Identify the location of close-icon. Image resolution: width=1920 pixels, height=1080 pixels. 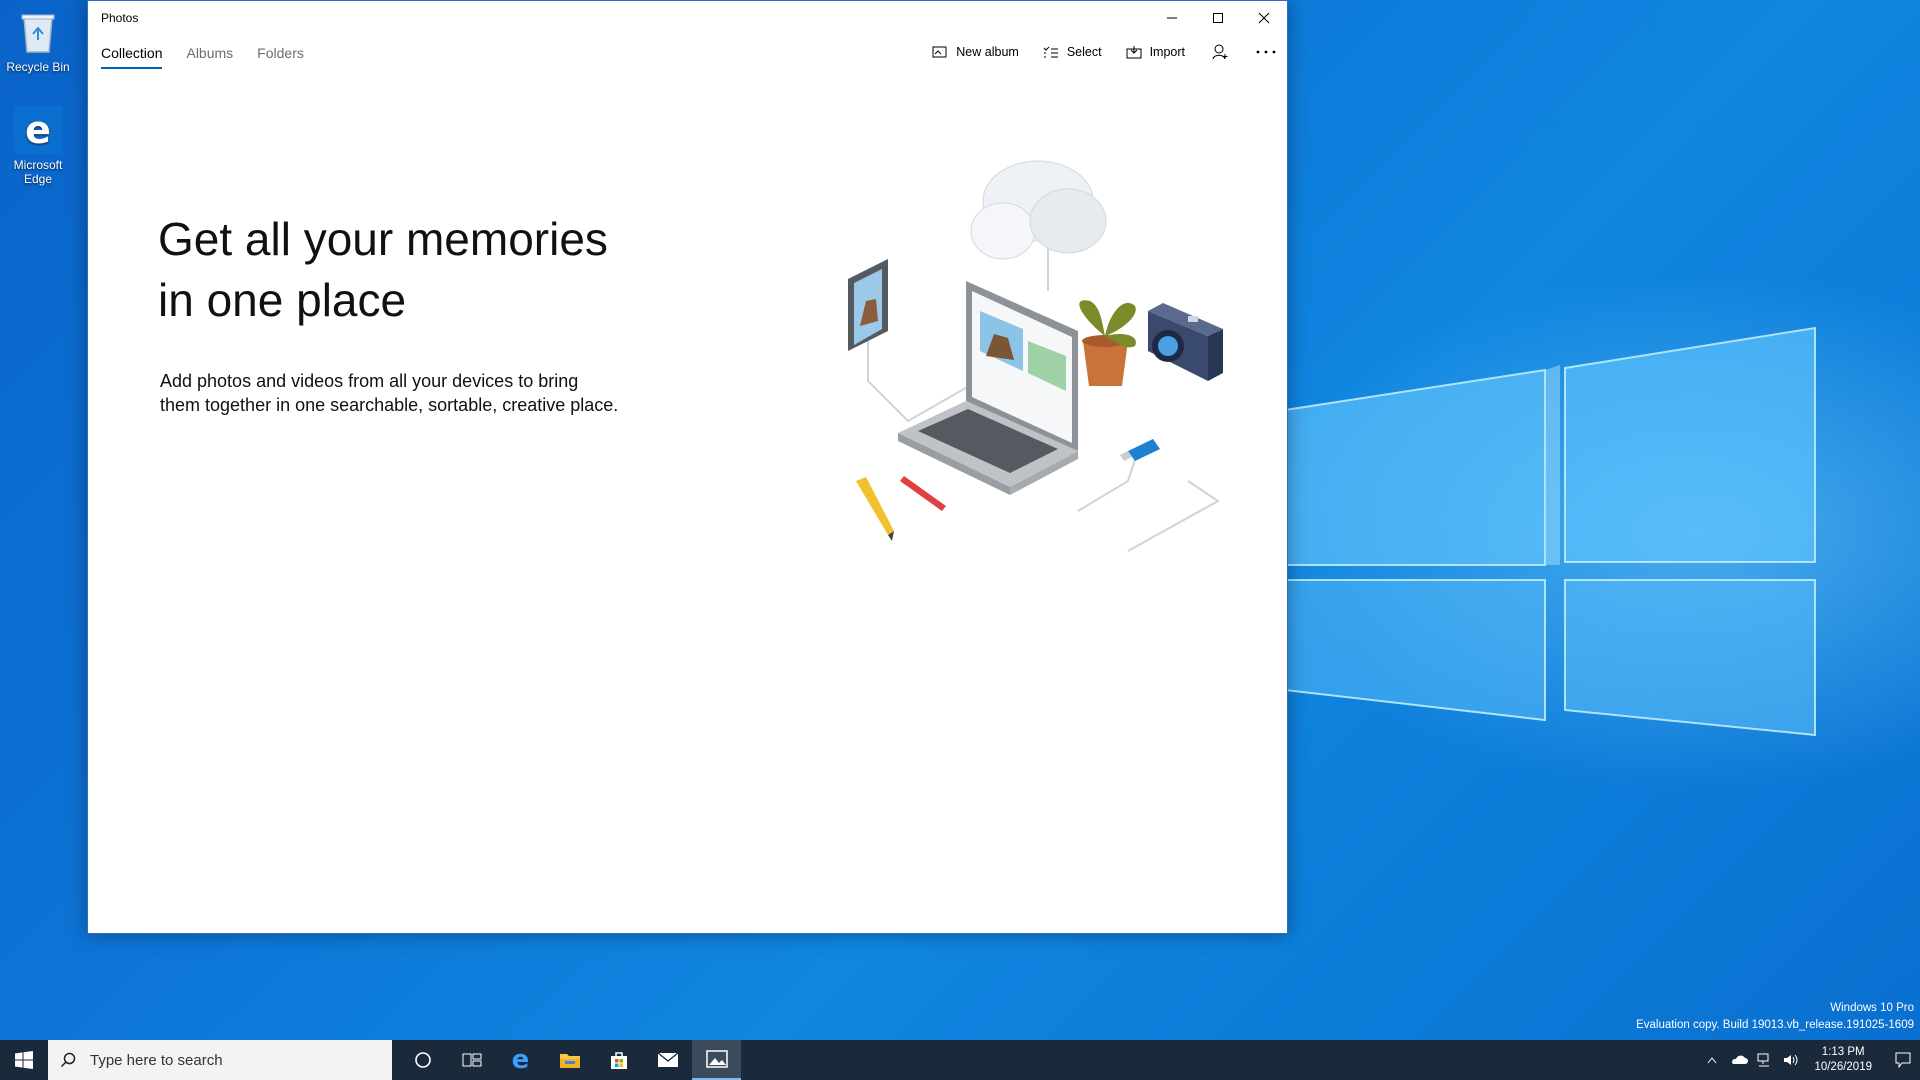
(1264, 18).